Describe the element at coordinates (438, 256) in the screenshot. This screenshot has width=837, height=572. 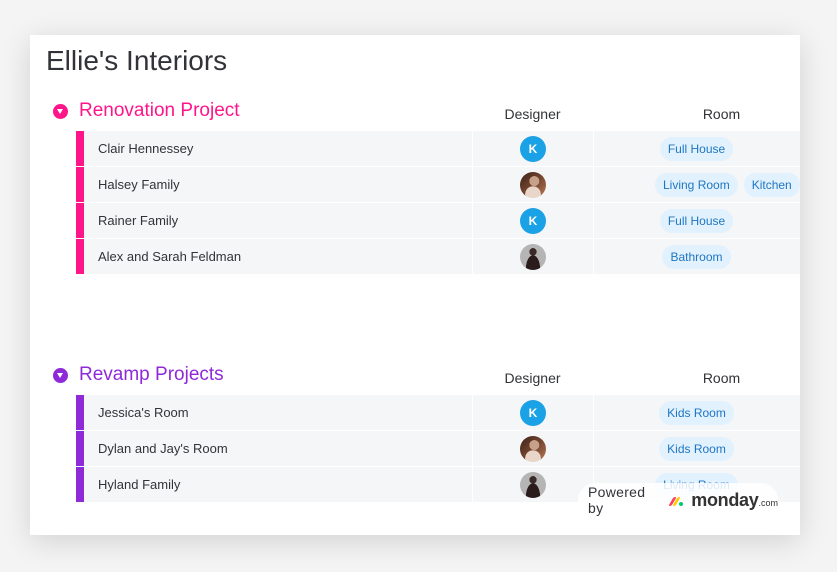
I see `table-row: Alex and Sarah Feldman Bathroom` at that location.